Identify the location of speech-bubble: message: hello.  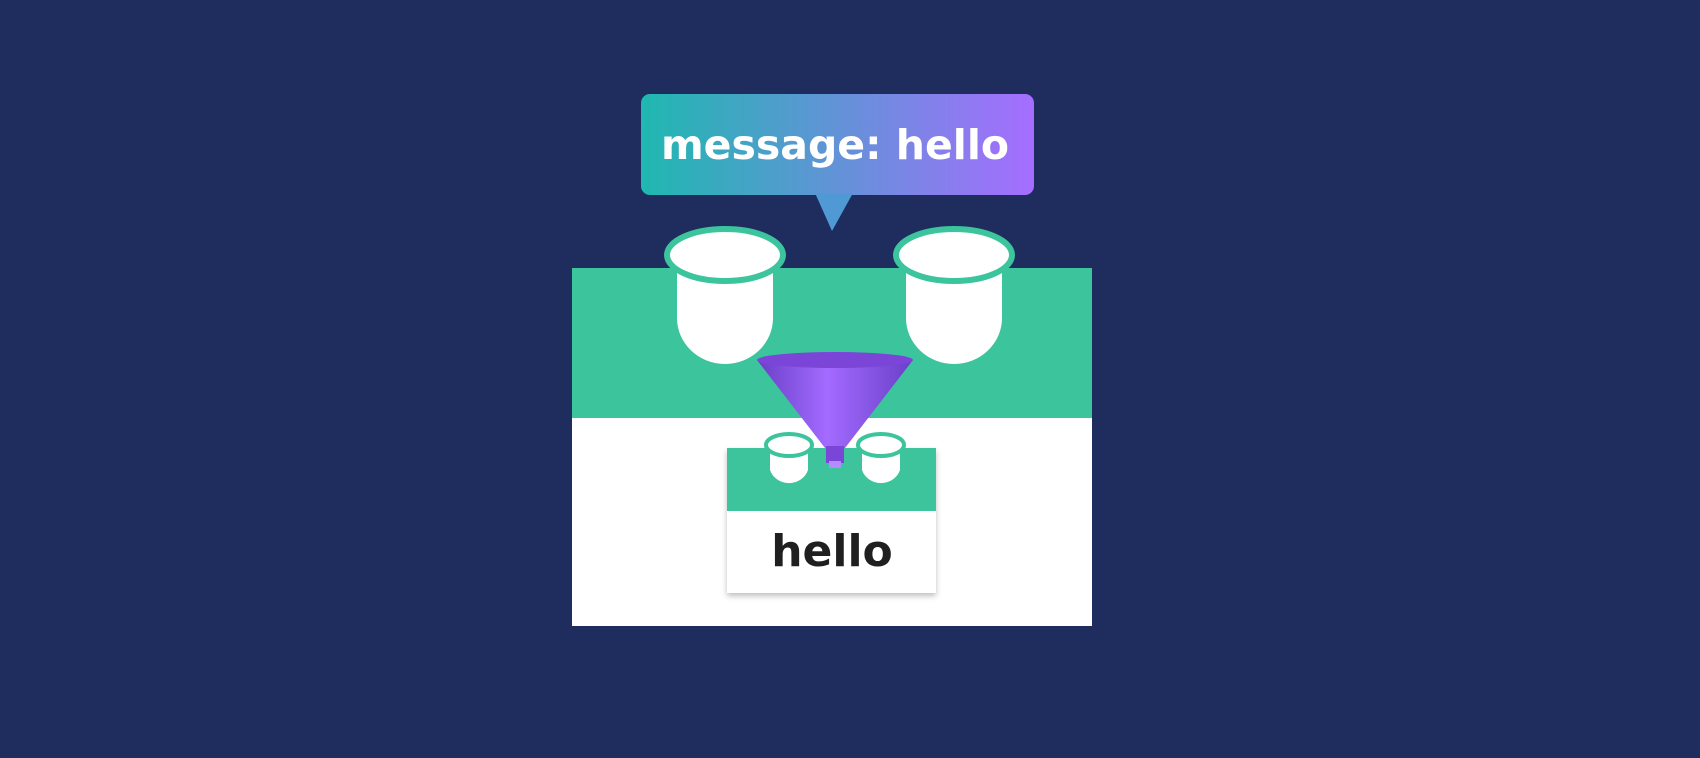
(837, 162).